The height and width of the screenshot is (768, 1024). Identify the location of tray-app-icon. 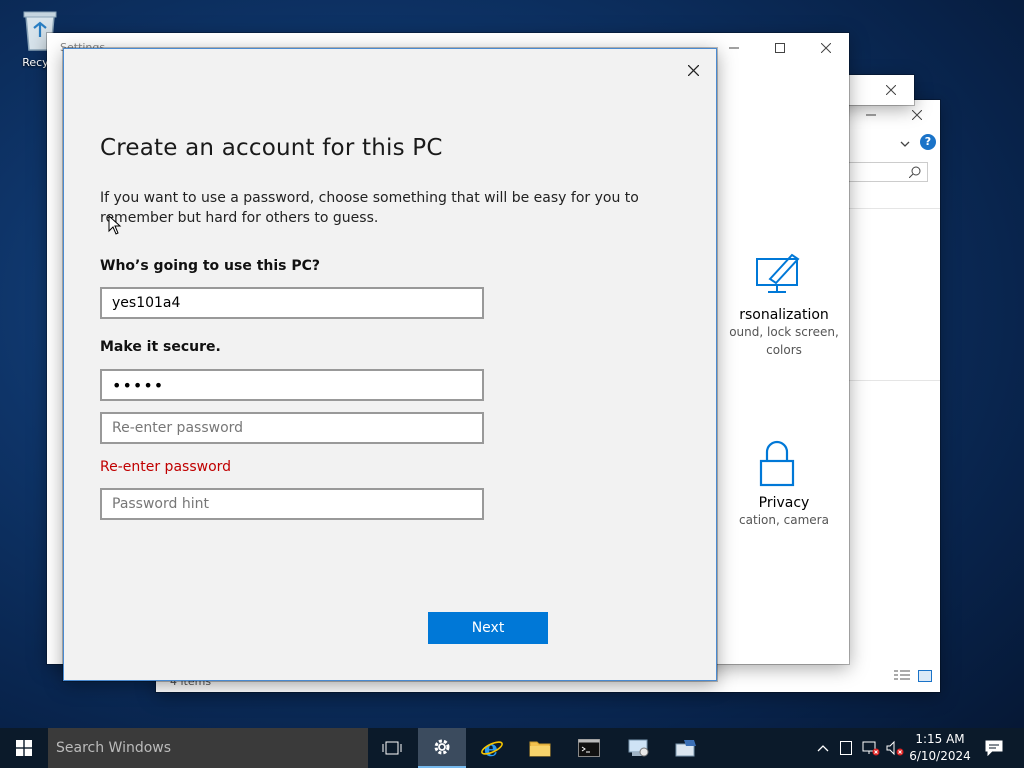
(846, 748).